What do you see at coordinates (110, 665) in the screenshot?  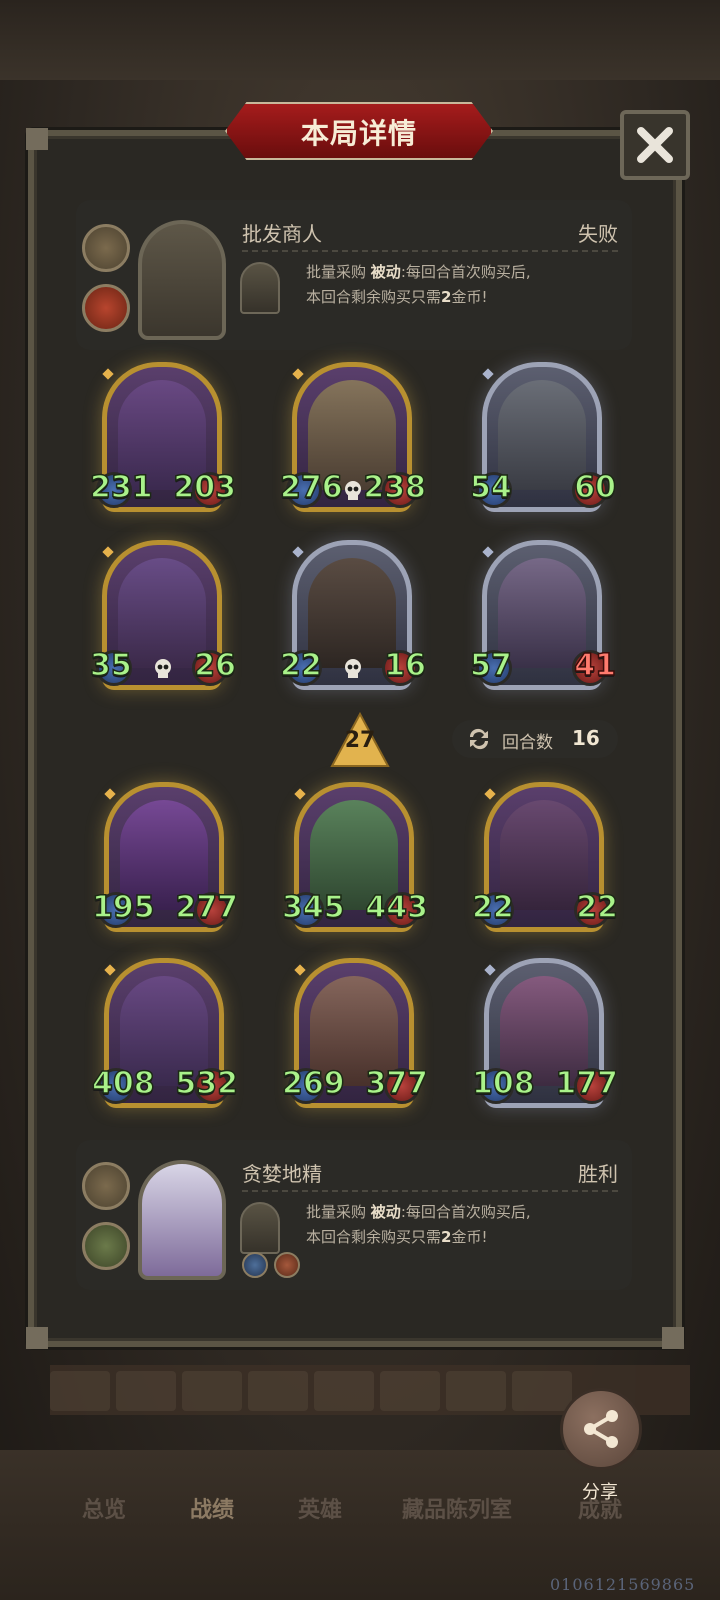 I see `unit-attack: 35` at bounding box center [110, 665].